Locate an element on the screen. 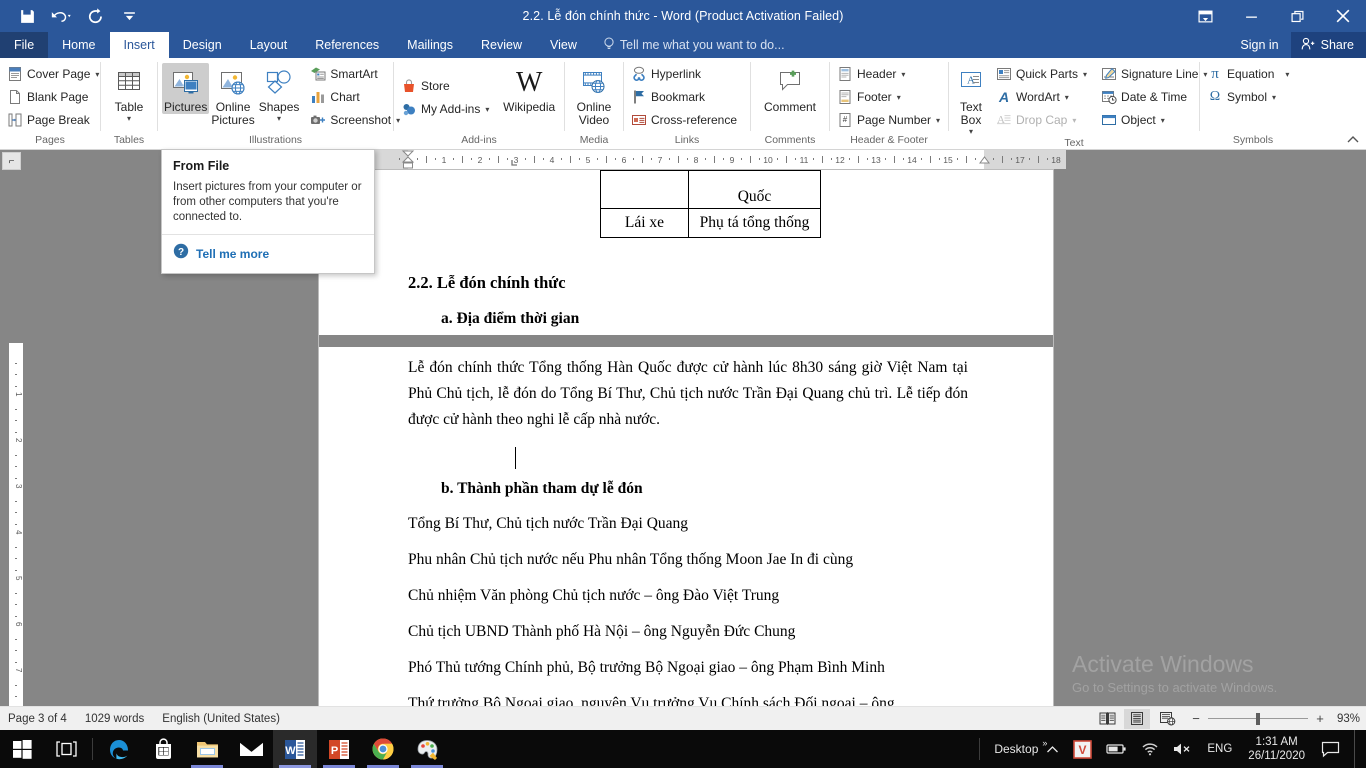 The image size is (1366, 768). tab-selector-button: ⌐ is located at coordinates (11, 161).